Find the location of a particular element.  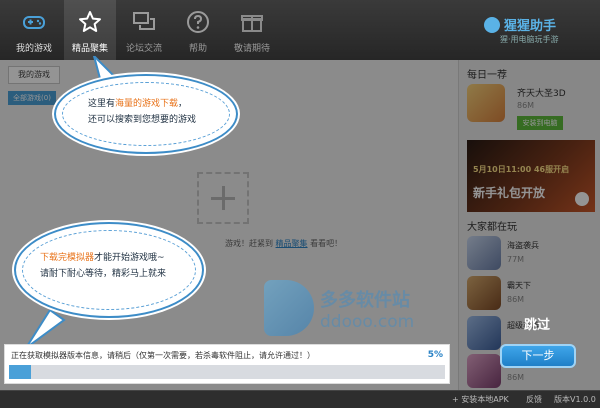

nav-featured: 精品聚集 is located at coordinates (90, 30).